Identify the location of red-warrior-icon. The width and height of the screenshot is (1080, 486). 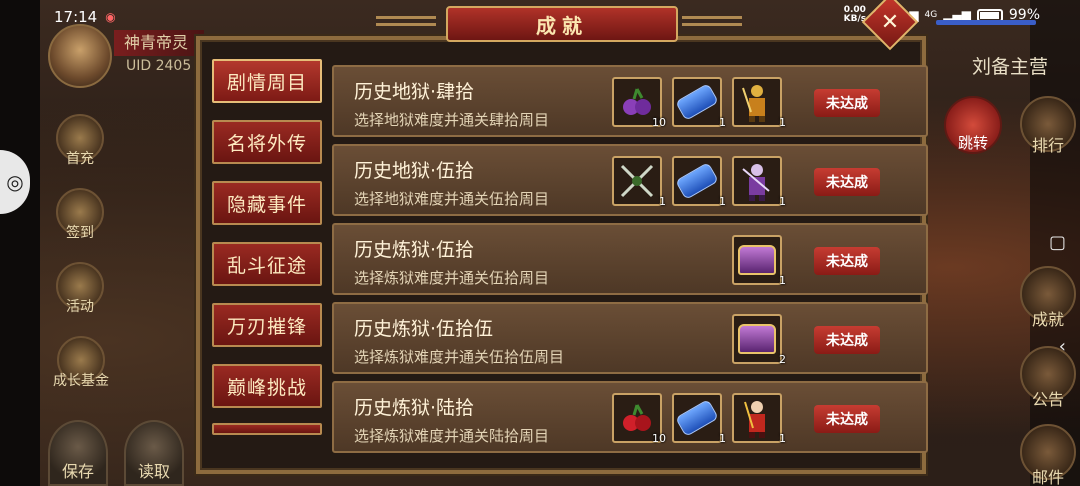
(757, 418).